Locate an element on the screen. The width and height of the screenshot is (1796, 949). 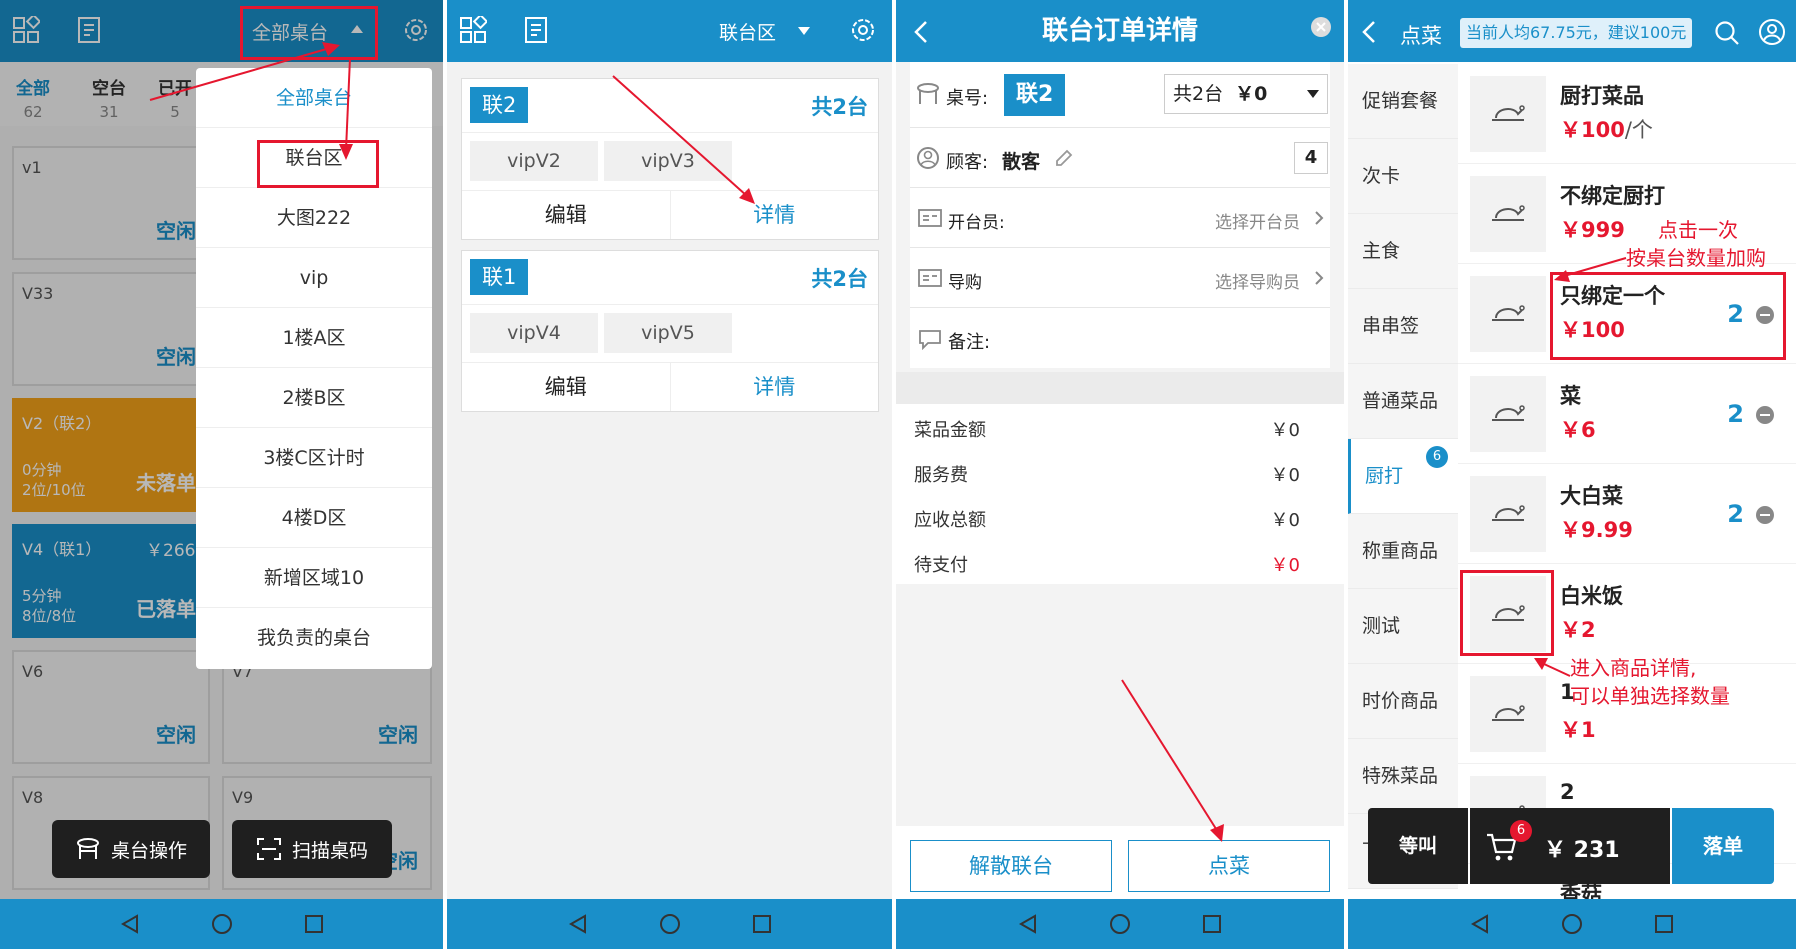
scan-code-button: 扫描桌码 is located at coordinates (312, 849).